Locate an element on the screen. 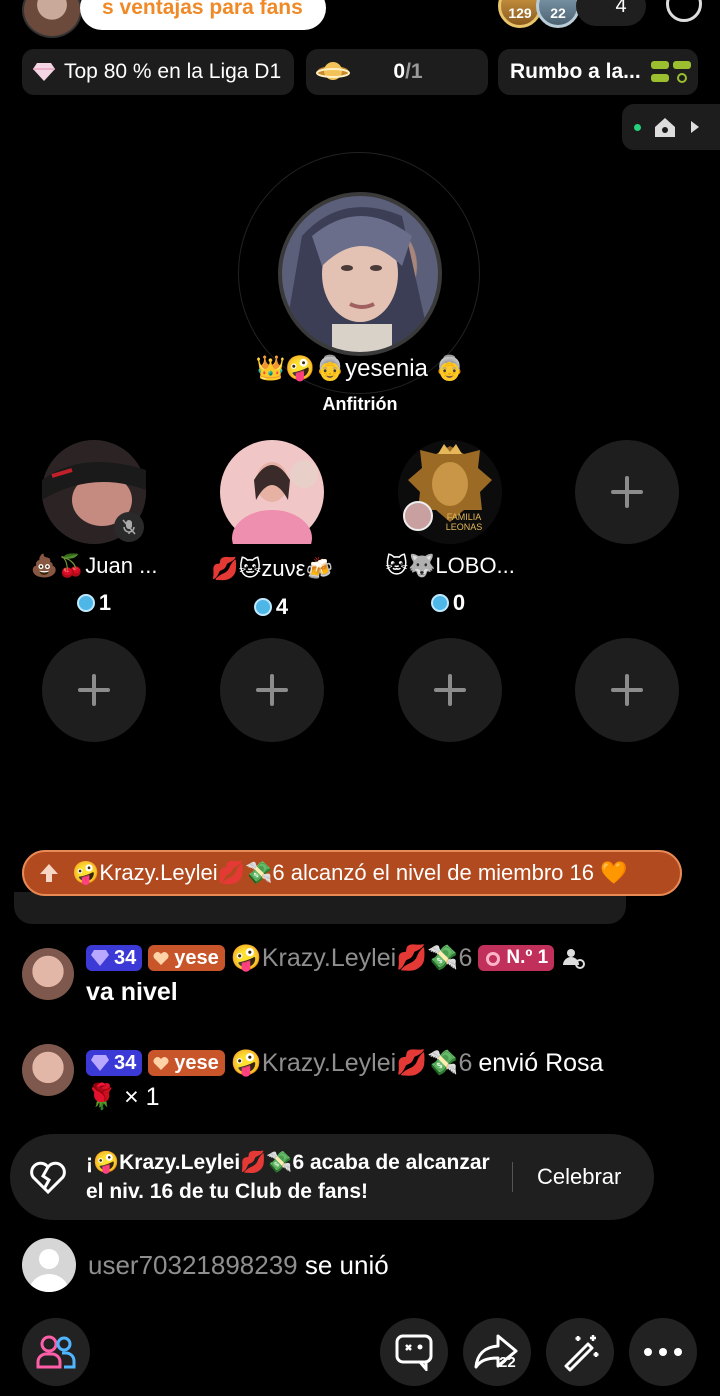 The image size is (720, 1396). effects-button is located at coordinates (580, 1352).